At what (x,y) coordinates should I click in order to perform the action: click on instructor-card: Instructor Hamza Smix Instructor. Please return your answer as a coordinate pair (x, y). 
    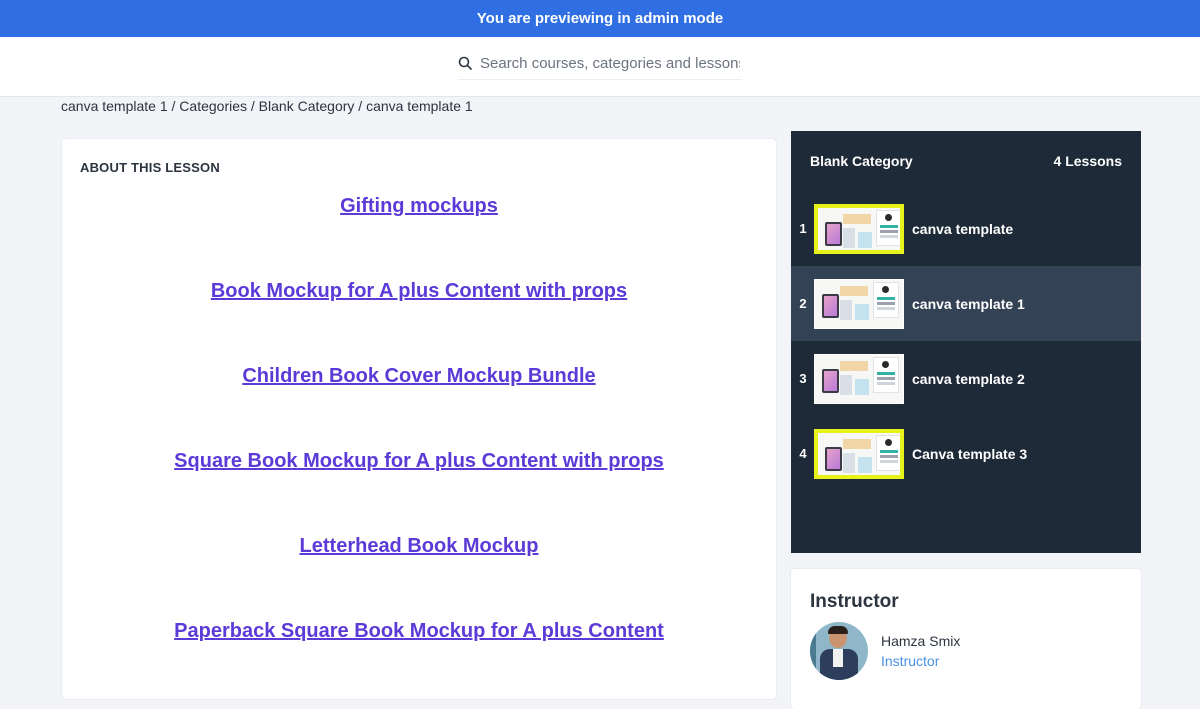
    Looking at the image, I should click on (966, 639).